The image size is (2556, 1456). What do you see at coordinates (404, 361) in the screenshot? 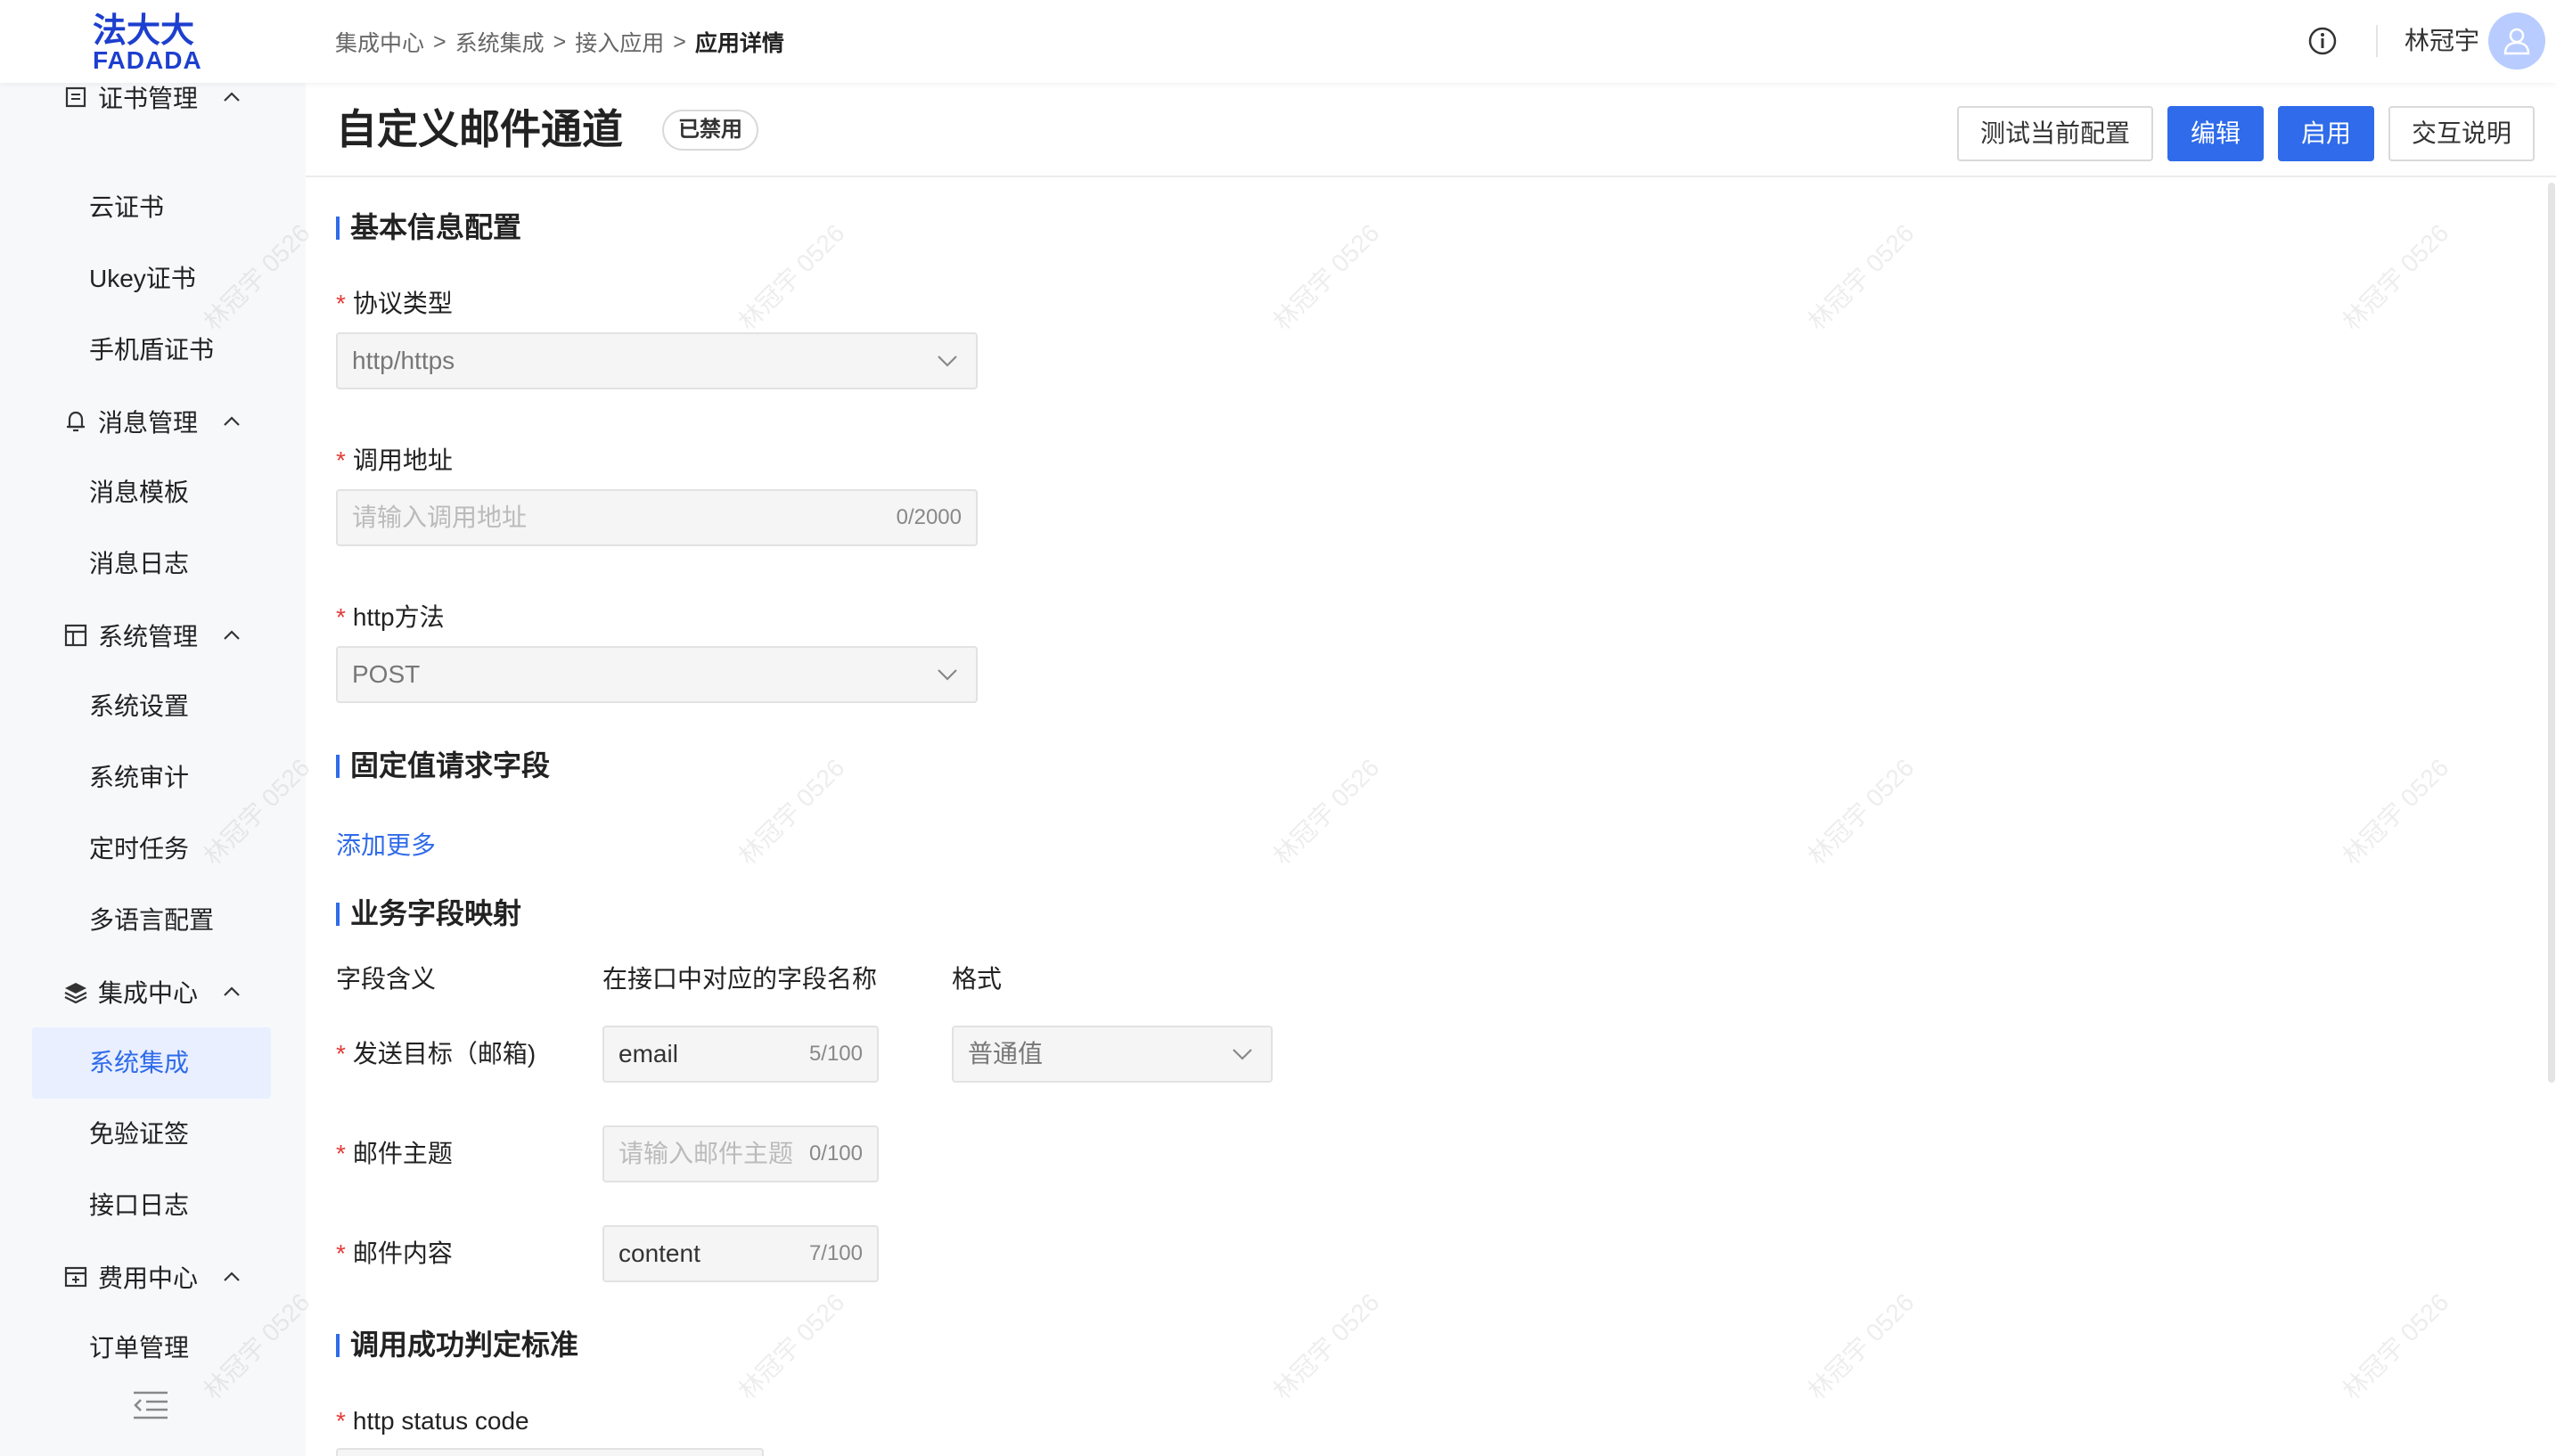
I see `protocol-value: http/https` at bounding box center [404, 361].